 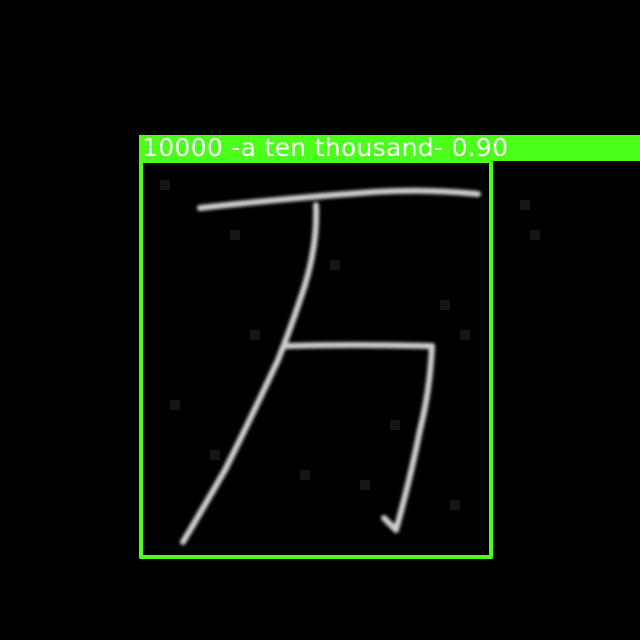 I want to click on detection-label: 10000 -a ten thousand- 0.90, so click(x=389, y=148).